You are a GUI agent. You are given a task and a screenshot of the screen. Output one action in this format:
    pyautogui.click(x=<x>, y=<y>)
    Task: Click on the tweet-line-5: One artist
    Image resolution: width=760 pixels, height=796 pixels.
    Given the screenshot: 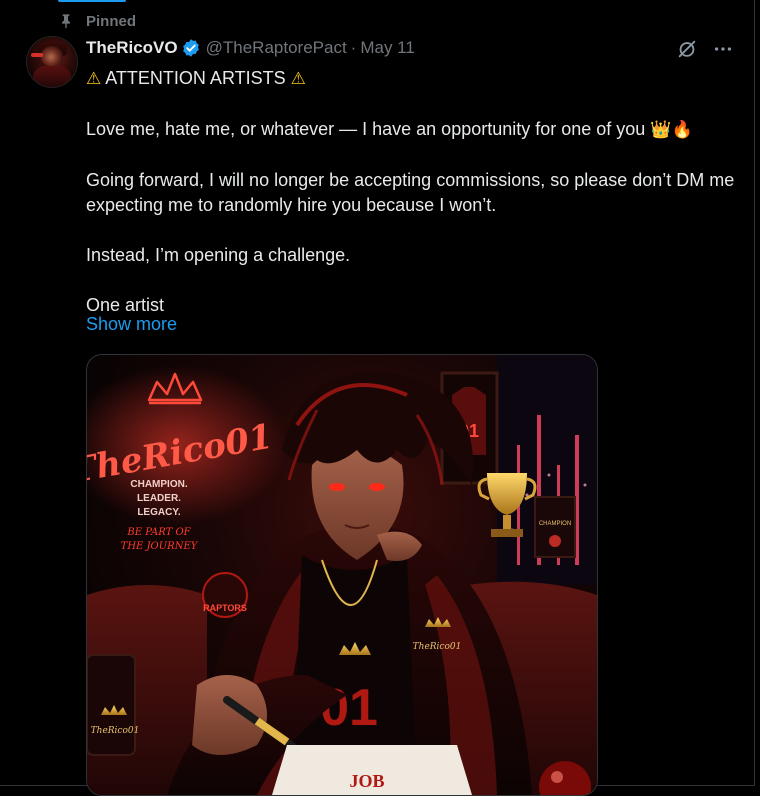 What is the action you would take?
    pyautogui.click(x=125, y=305)
    